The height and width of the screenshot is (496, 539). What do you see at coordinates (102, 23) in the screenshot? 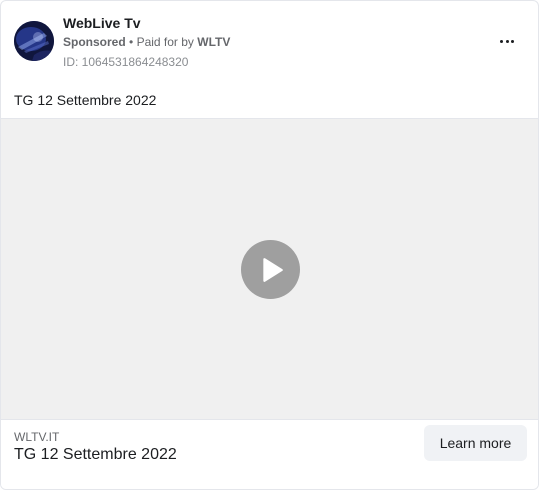
I see `page-name: WebLive Tv` at bounding box center [102, 23].